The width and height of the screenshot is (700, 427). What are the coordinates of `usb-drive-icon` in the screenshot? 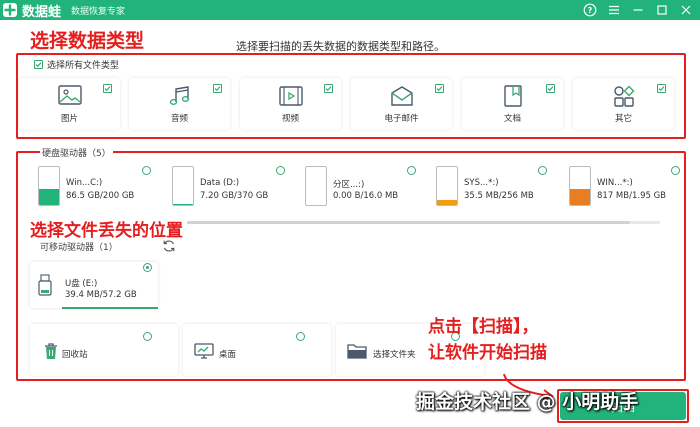 It's located at (45, 287).